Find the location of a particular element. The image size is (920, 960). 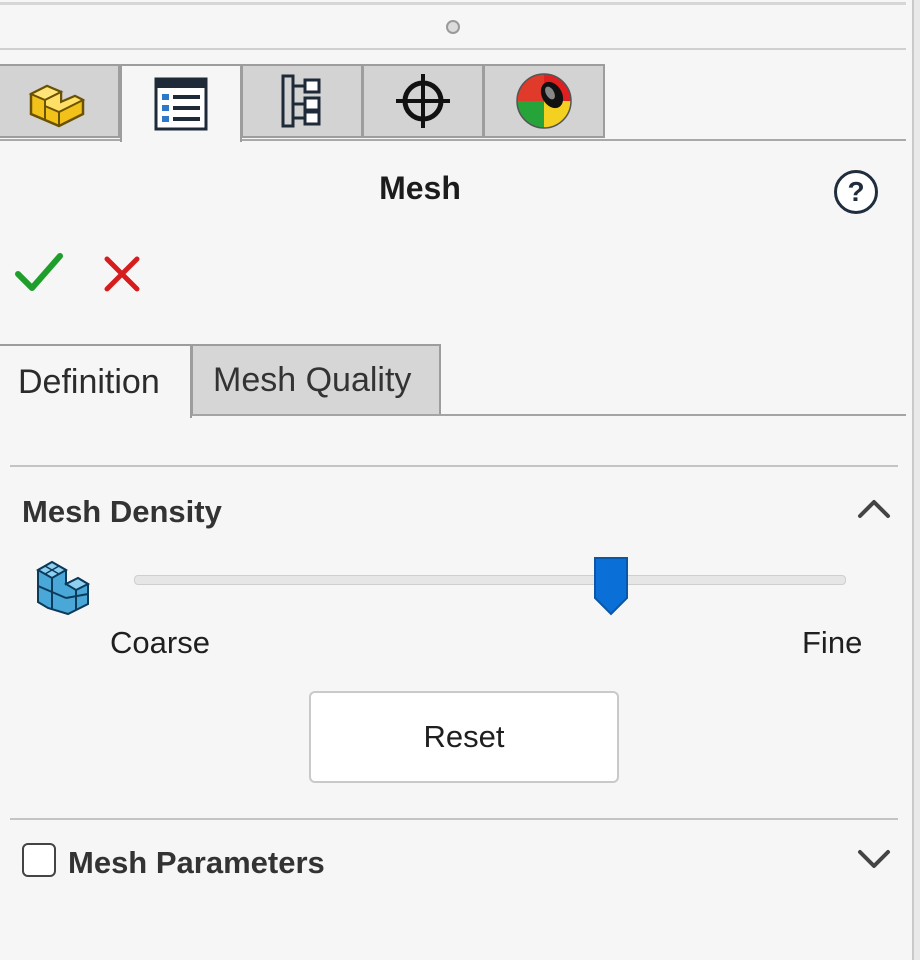

tab-dimxpert-manager is located at coordinates (423, 101).